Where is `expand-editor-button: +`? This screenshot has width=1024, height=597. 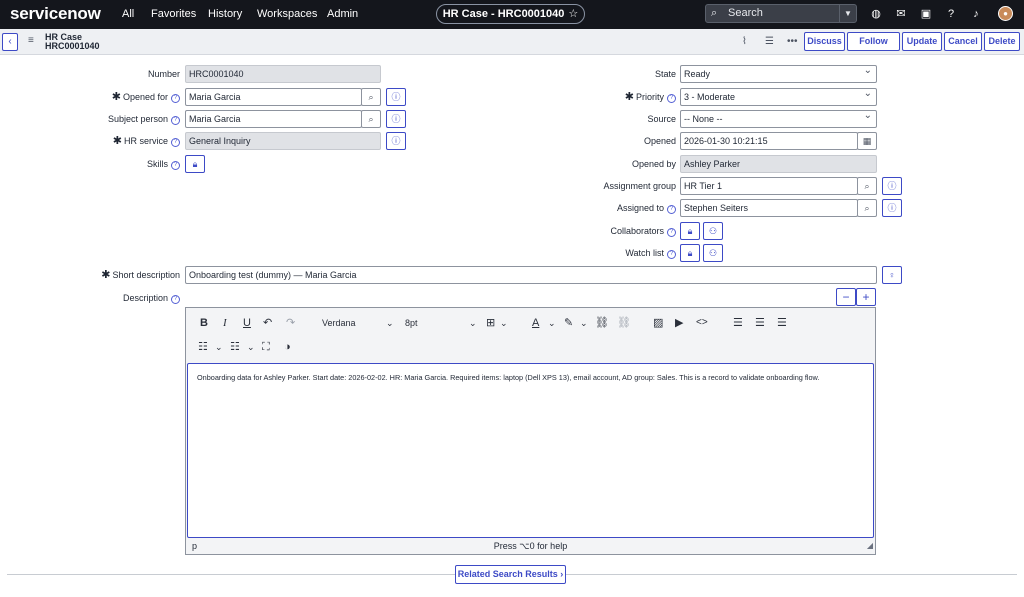
expand-editor-button: + is located at coordinates (866, 297).